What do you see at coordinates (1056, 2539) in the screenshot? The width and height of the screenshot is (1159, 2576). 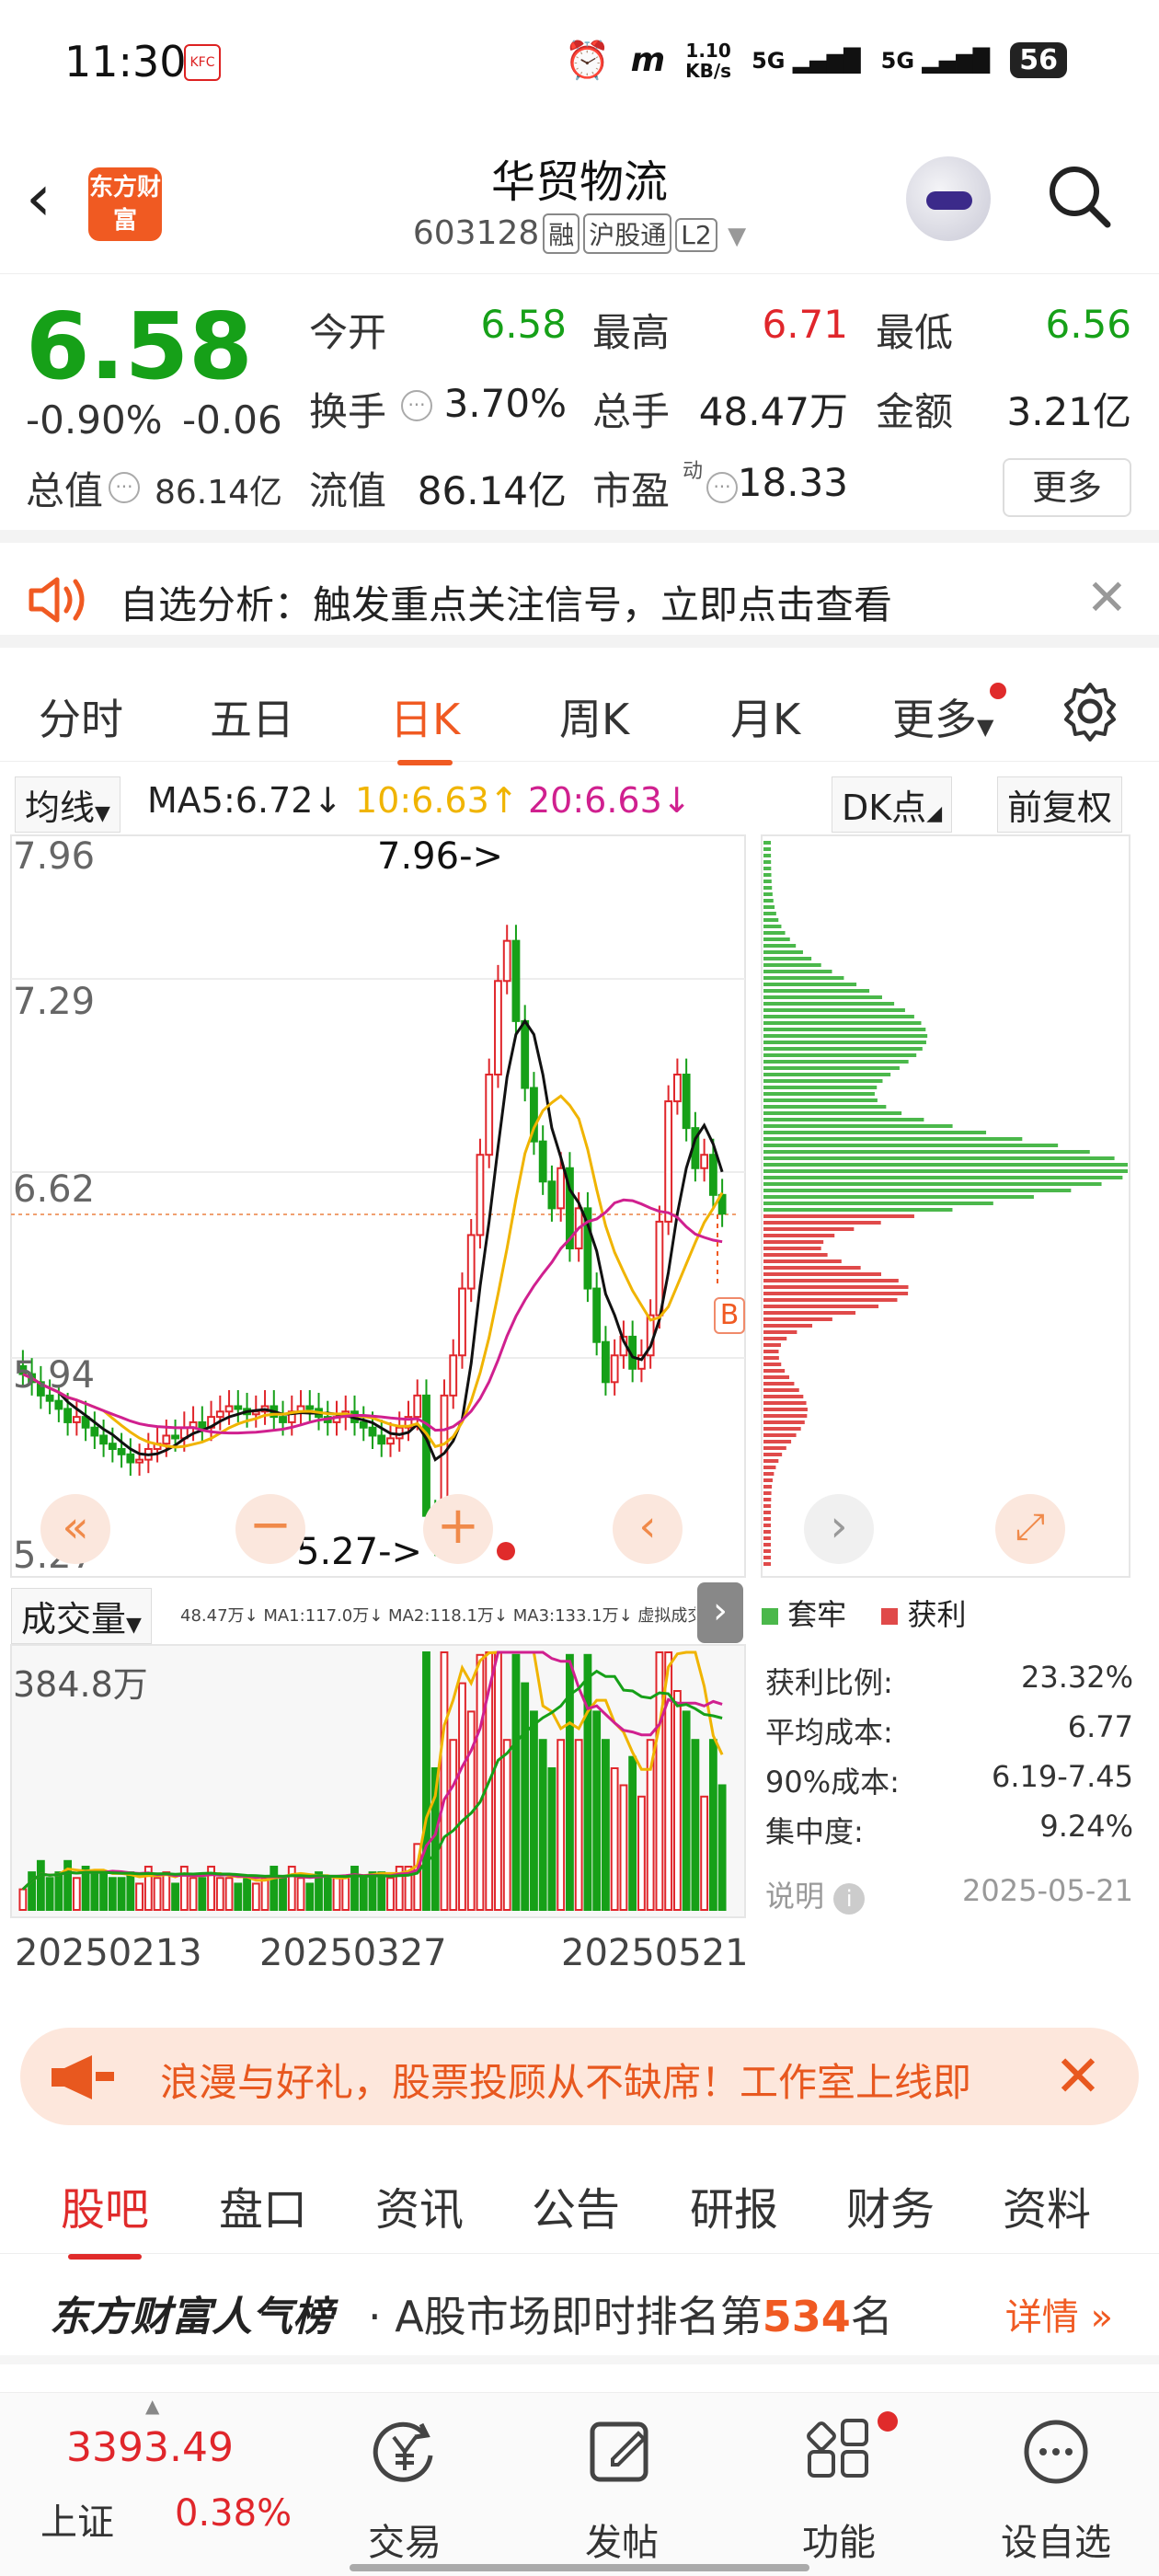 I see `nav-add-watchlist: 设自选` at bounding box center [1056, 2539].